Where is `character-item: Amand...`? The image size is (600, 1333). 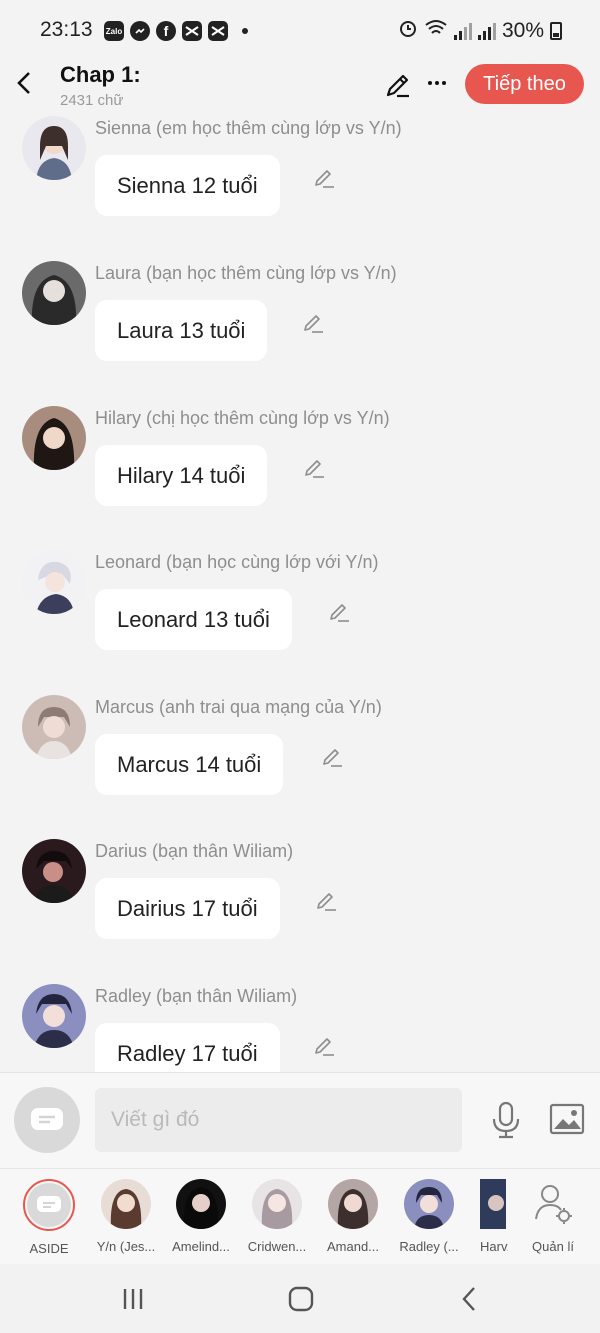 character-item: Amand... is located at coordinates (353, 1216).